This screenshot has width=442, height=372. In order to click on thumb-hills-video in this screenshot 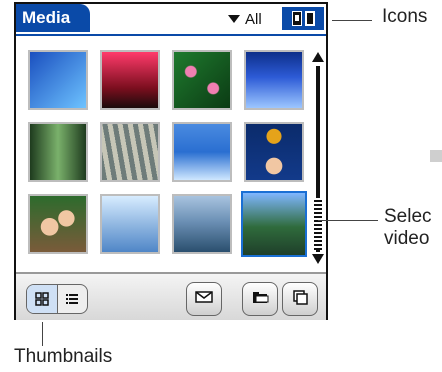, I will do `click(274, 224)`.